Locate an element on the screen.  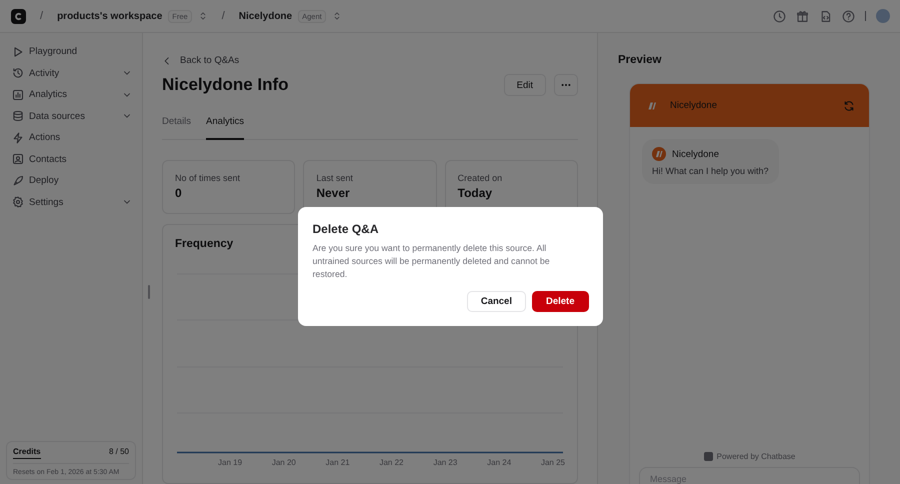
app-logo is located at coordinates (18, 16).